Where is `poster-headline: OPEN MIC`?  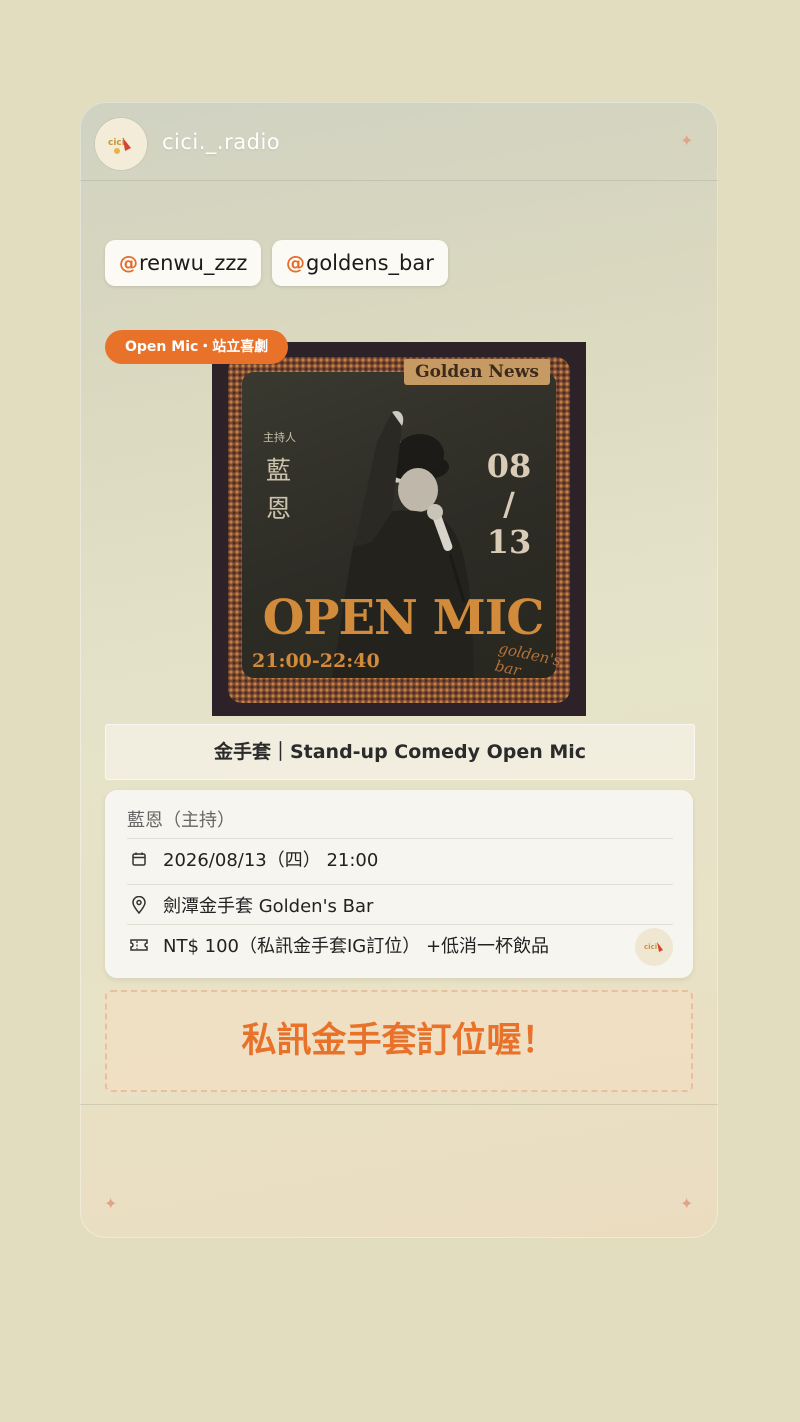 poster-headline: OPEN MIC is located at coordinates (403, 618).